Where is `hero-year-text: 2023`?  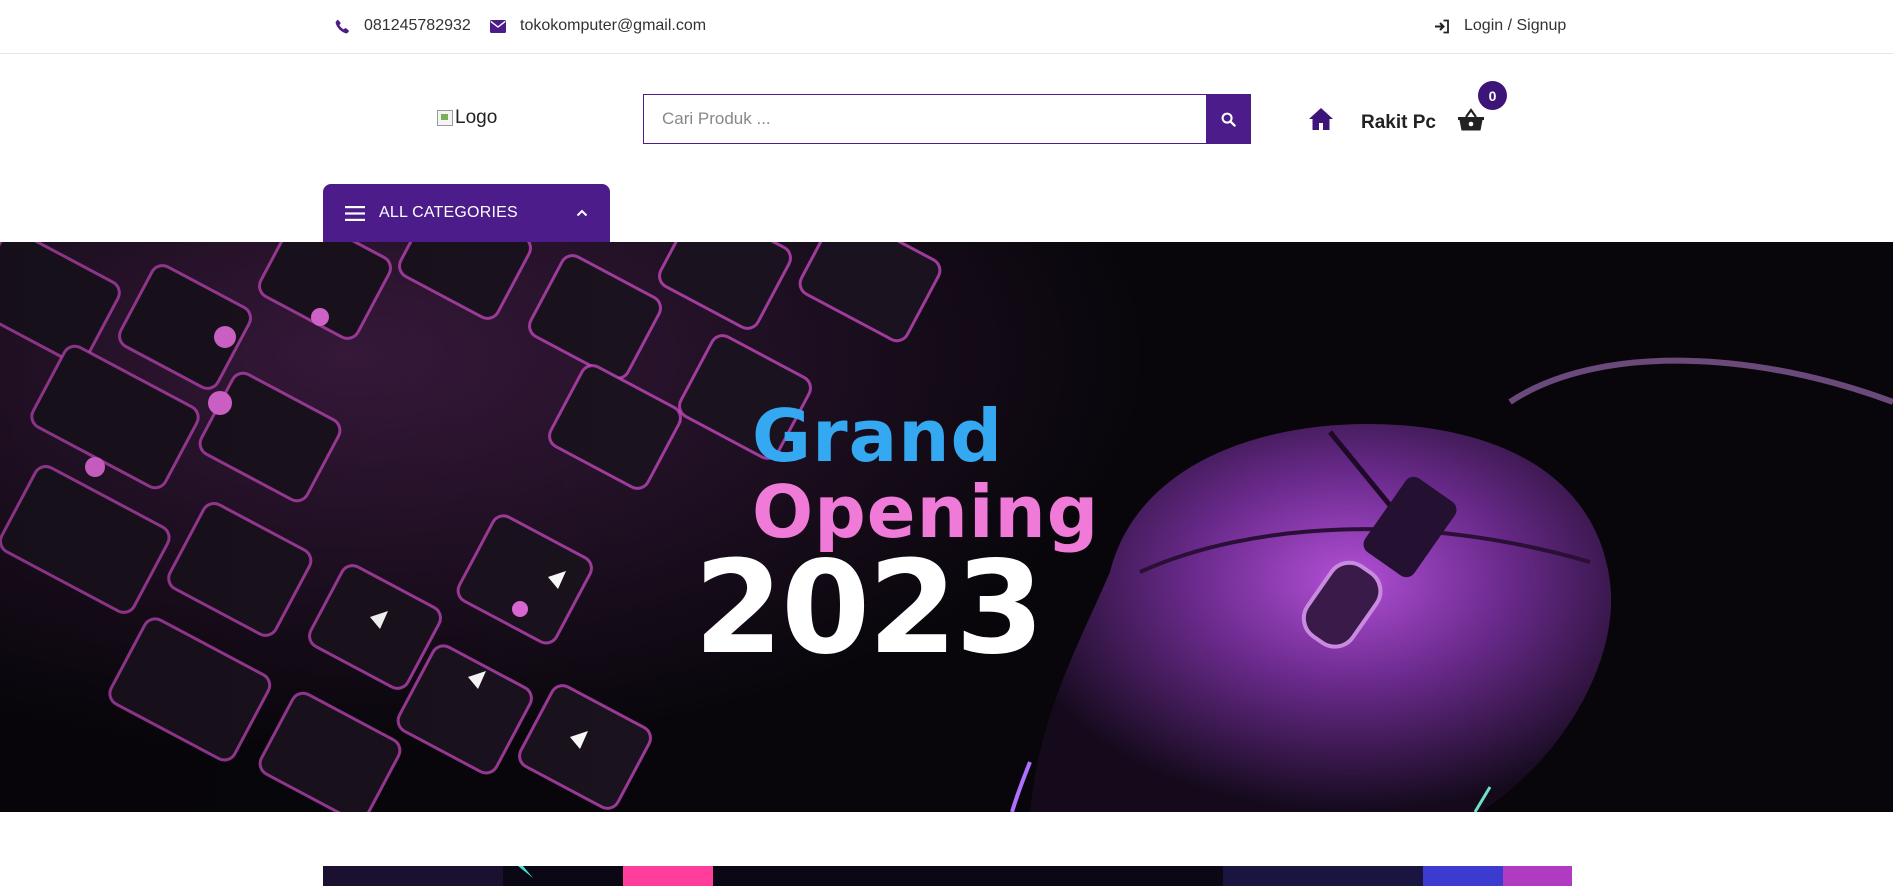
hero-year-text: 2023 is located at coordinates (869, 608).